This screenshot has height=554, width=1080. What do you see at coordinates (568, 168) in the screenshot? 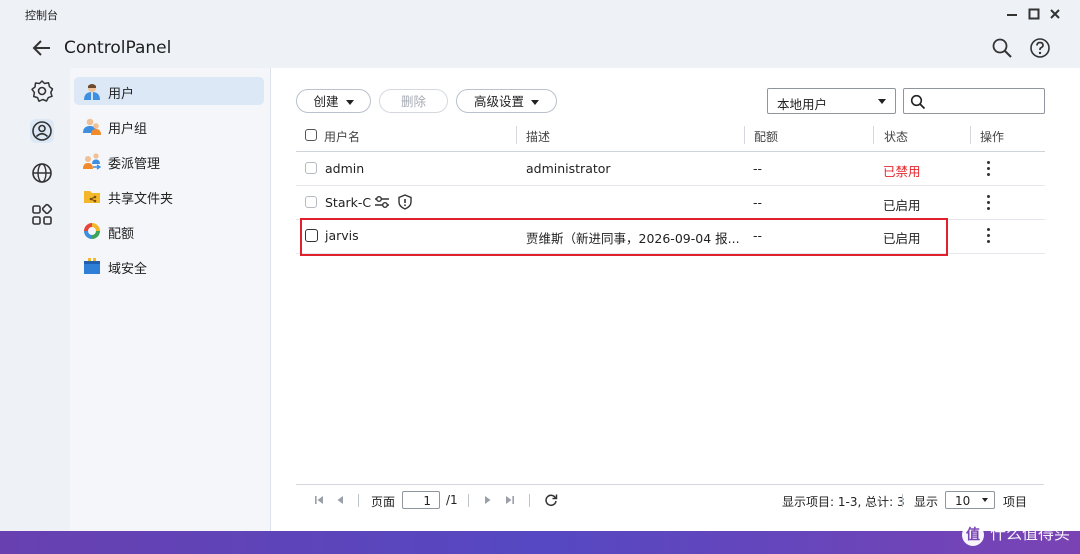
I see `row-description: administrator` at bounding box center [568, 168].